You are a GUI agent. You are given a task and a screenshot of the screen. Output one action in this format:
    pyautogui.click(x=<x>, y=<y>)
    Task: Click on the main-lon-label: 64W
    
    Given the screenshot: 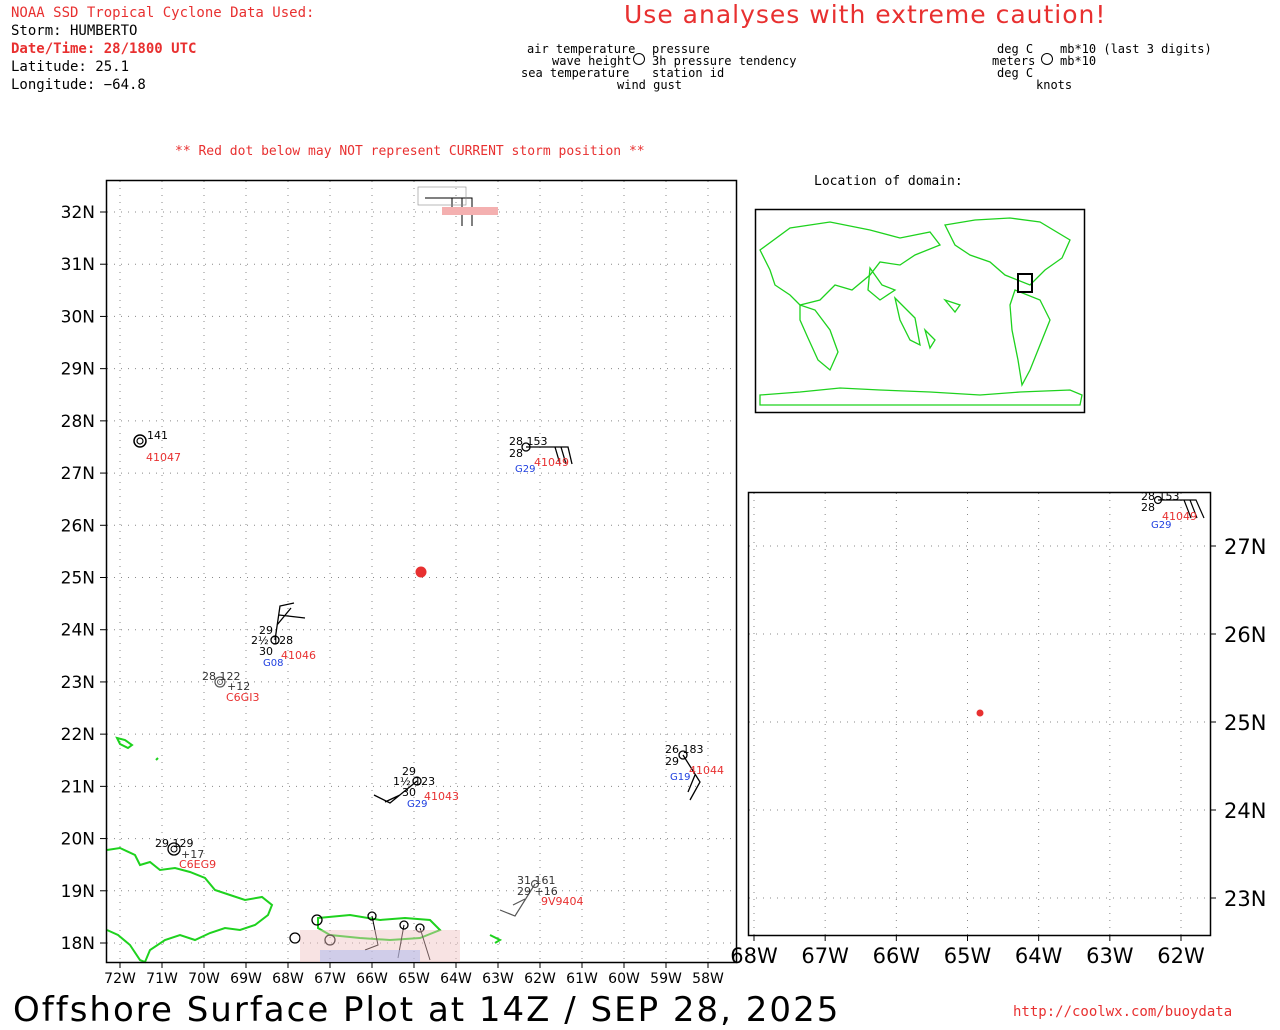 What is the action you would take?
    pyautogui.click(x=456, y=979)
    